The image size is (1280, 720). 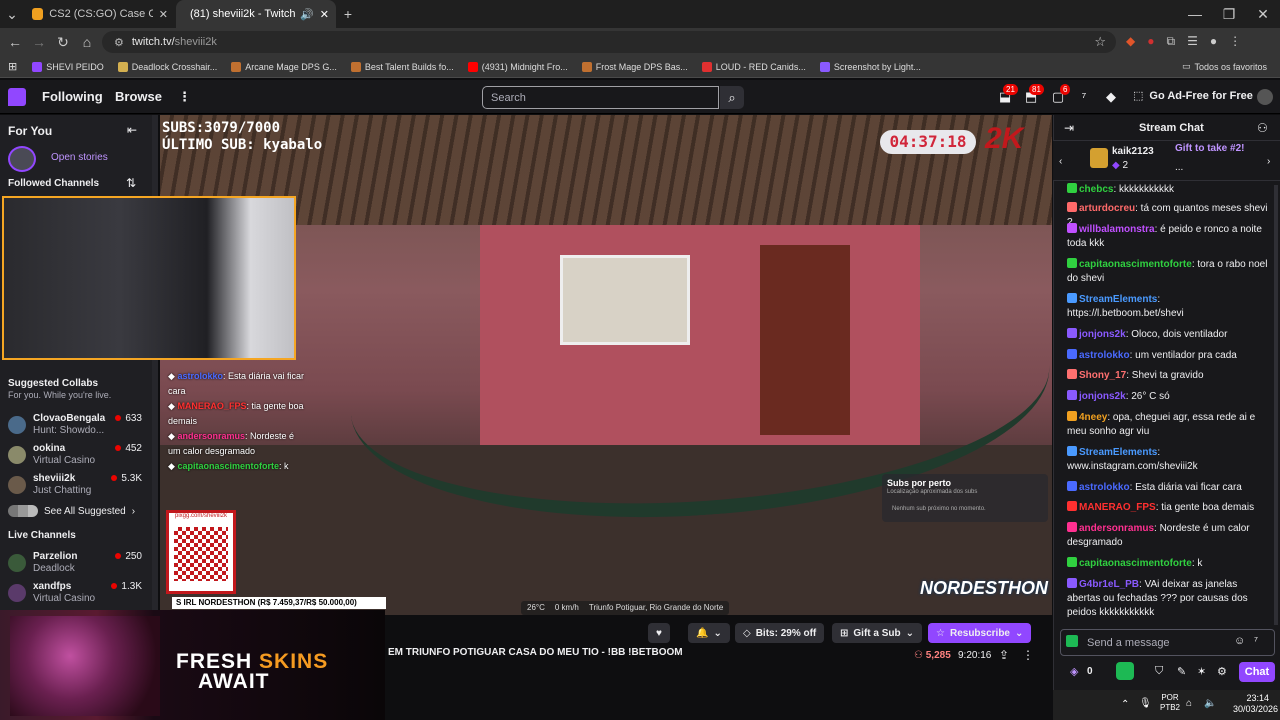 I want to click on menu-kebab-icon: ⋮, so click(x=1235, y=41).